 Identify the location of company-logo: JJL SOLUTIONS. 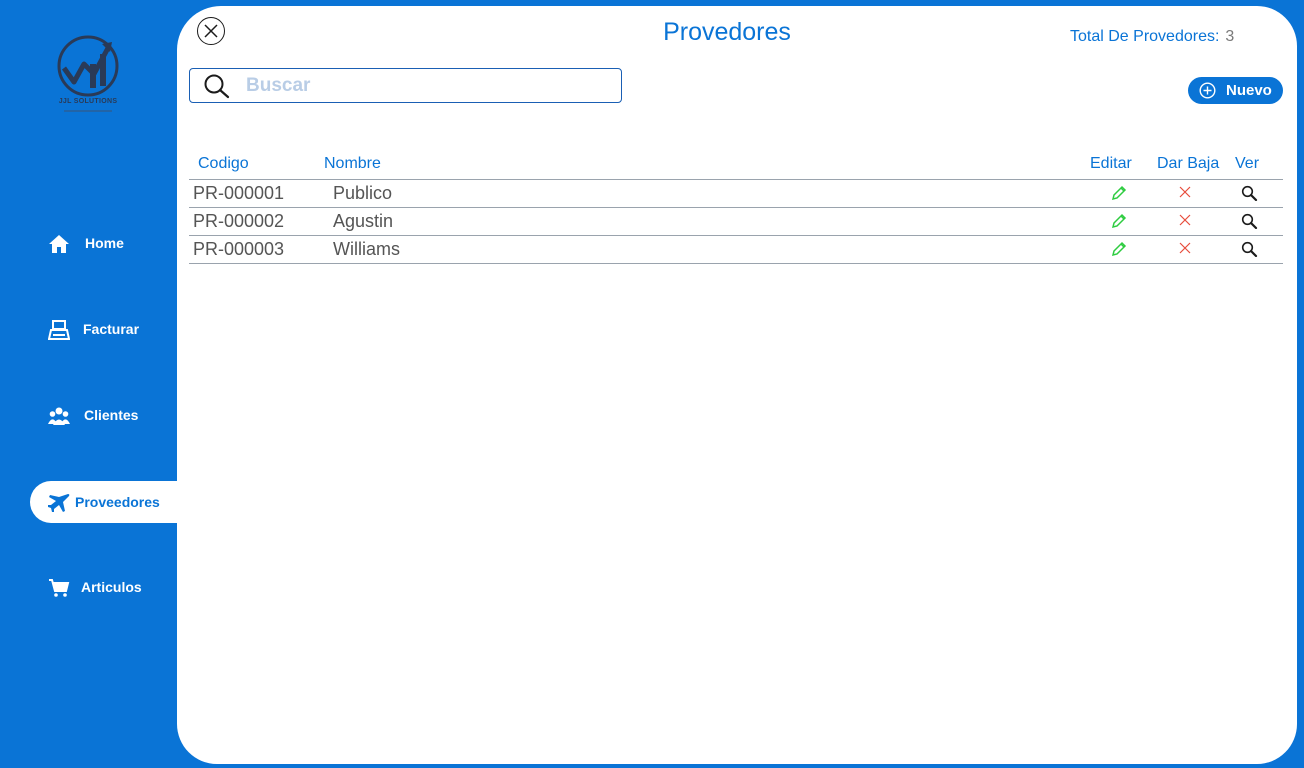
(88, 75).